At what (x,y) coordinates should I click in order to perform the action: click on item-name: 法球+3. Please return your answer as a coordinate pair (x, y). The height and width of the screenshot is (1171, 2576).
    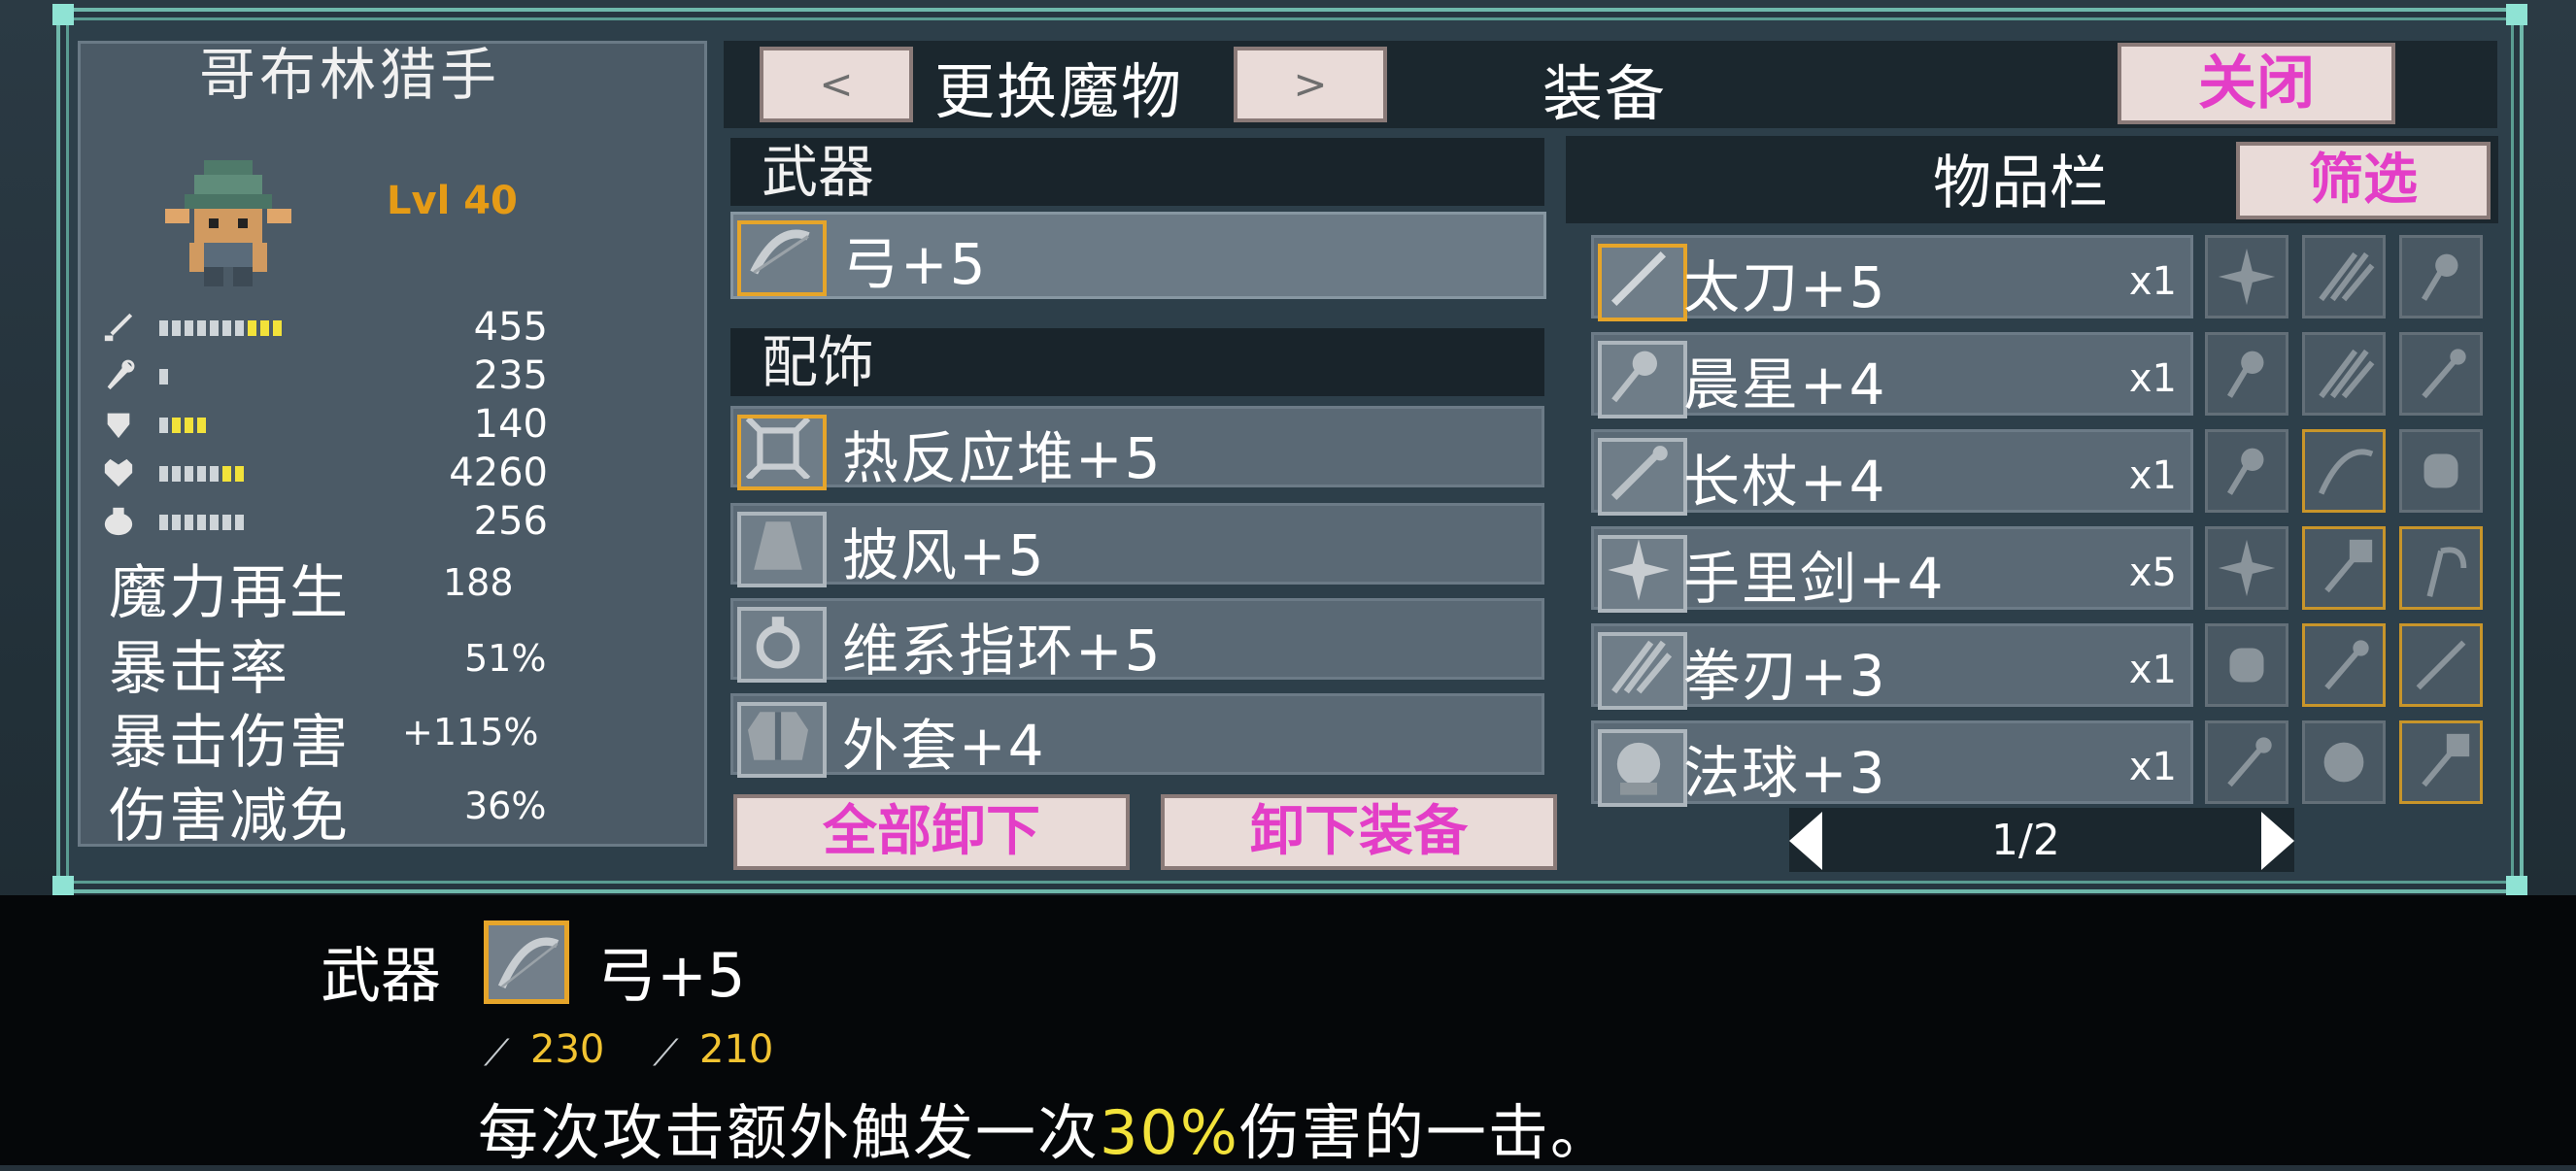
    Looking at the image, I should click on (1785, 773).